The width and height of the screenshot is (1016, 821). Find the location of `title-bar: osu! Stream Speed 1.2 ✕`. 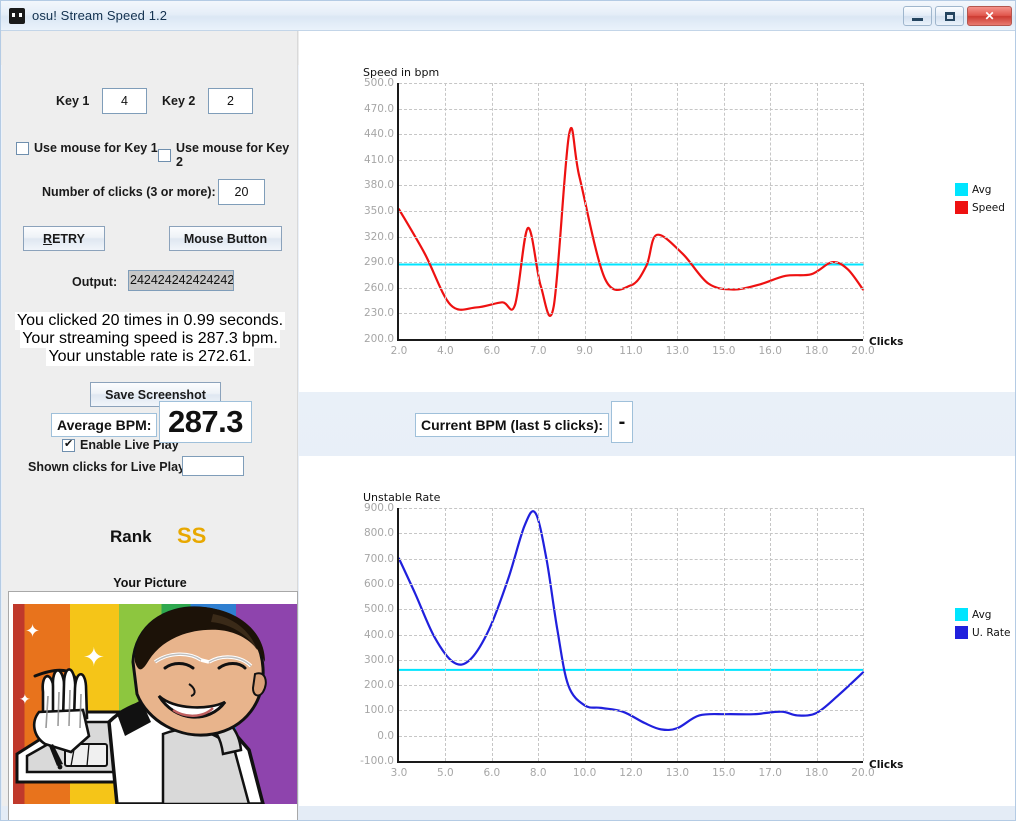

title-bar: osu! Stream Speed 1.2 ✕ is located at coordinates (508, 16).